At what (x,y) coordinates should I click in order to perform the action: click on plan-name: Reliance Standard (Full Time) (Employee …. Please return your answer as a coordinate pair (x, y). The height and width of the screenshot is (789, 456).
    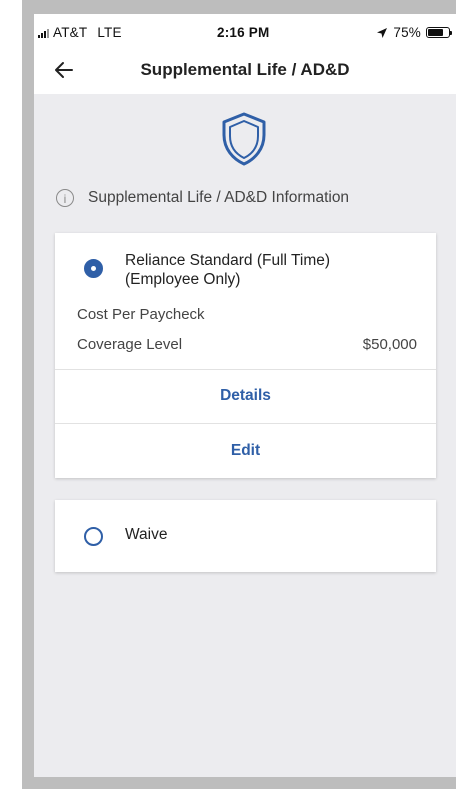
    Looking at the image, I should click on (270, 270).